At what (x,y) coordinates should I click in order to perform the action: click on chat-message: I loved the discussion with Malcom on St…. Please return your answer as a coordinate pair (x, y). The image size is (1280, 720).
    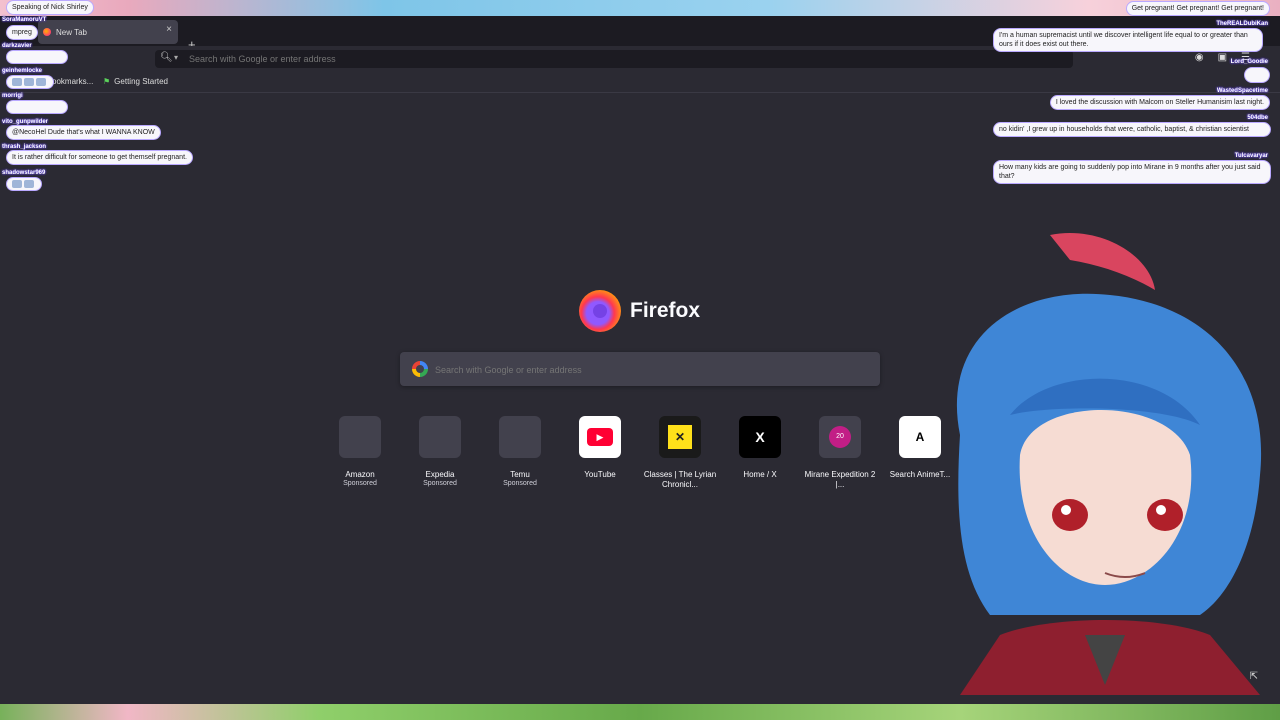
    Looking at the image, I should click on (1159, 102).